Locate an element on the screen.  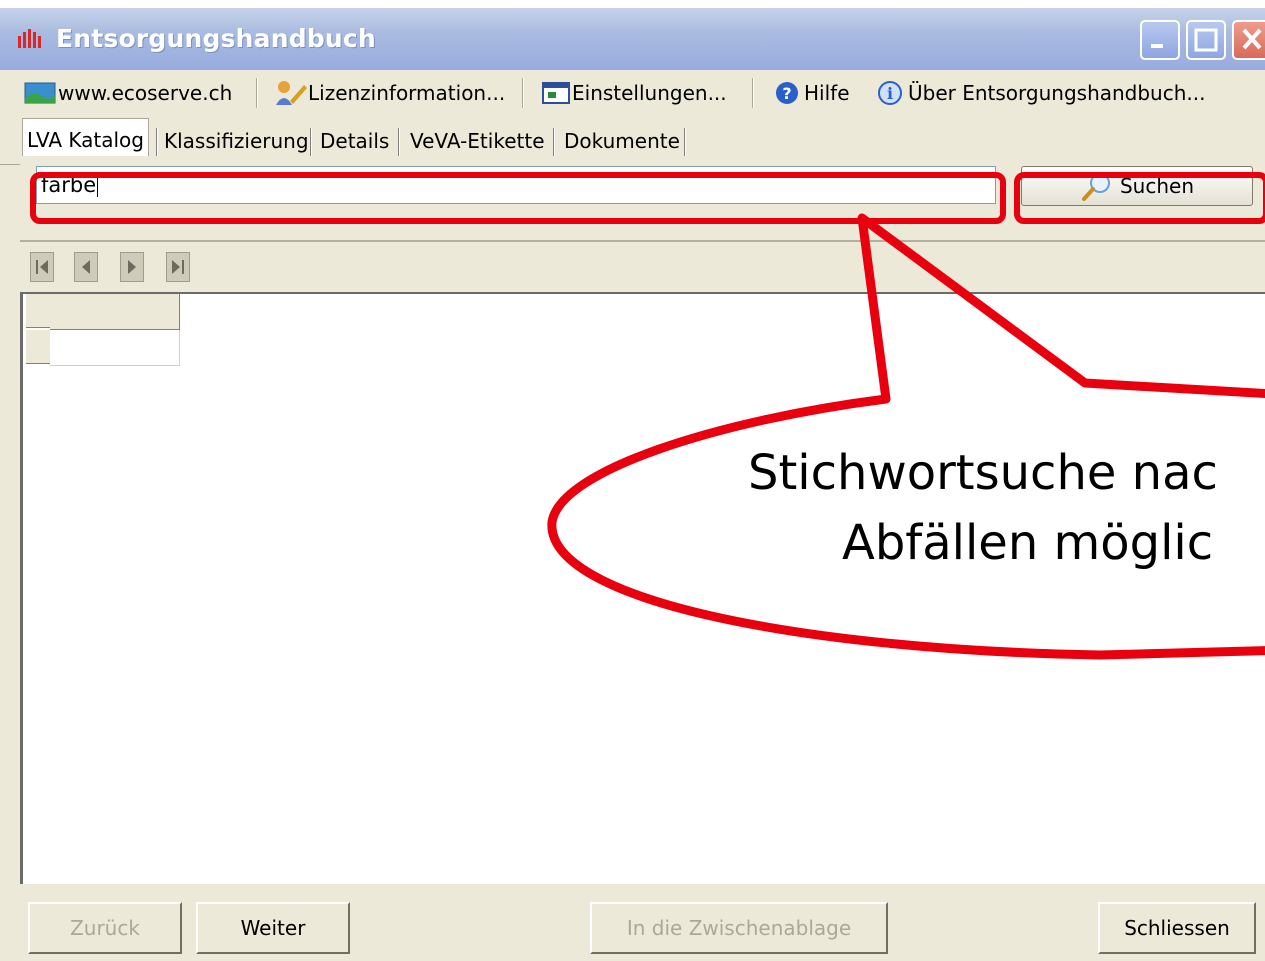
next-icon is located at coordinates (132, 267).